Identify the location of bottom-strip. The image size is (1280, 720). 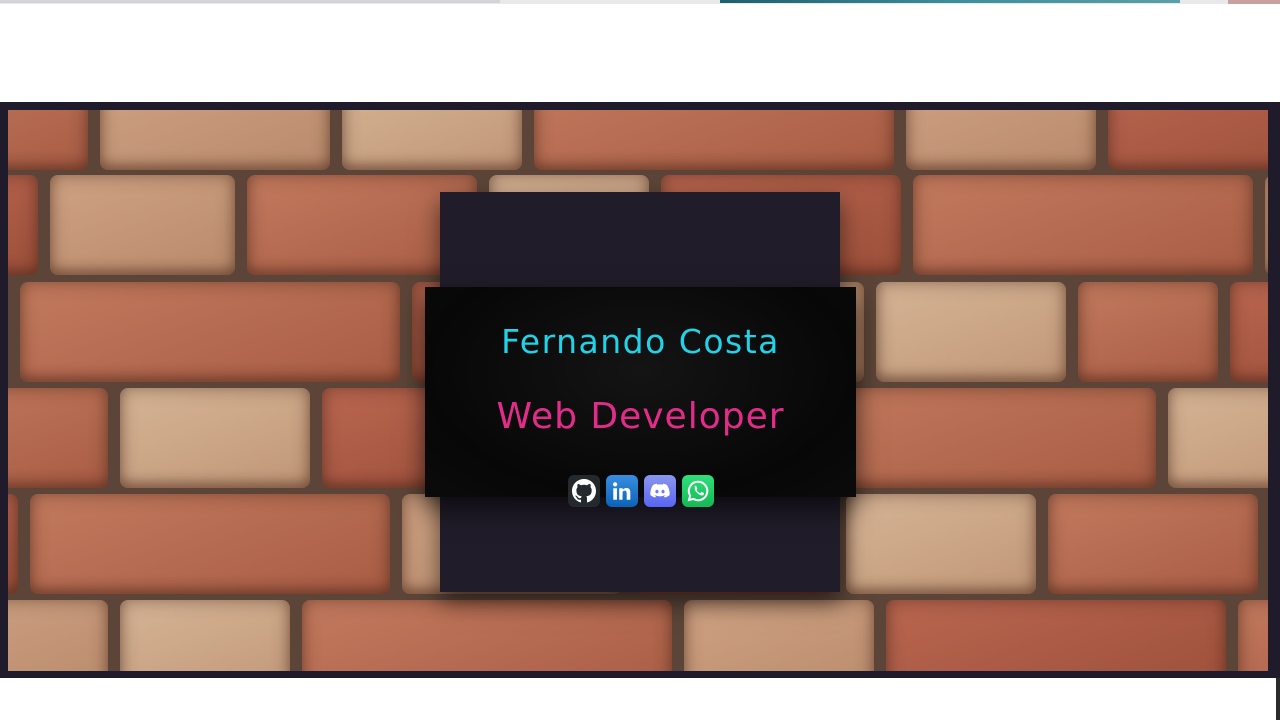
(640, 699).